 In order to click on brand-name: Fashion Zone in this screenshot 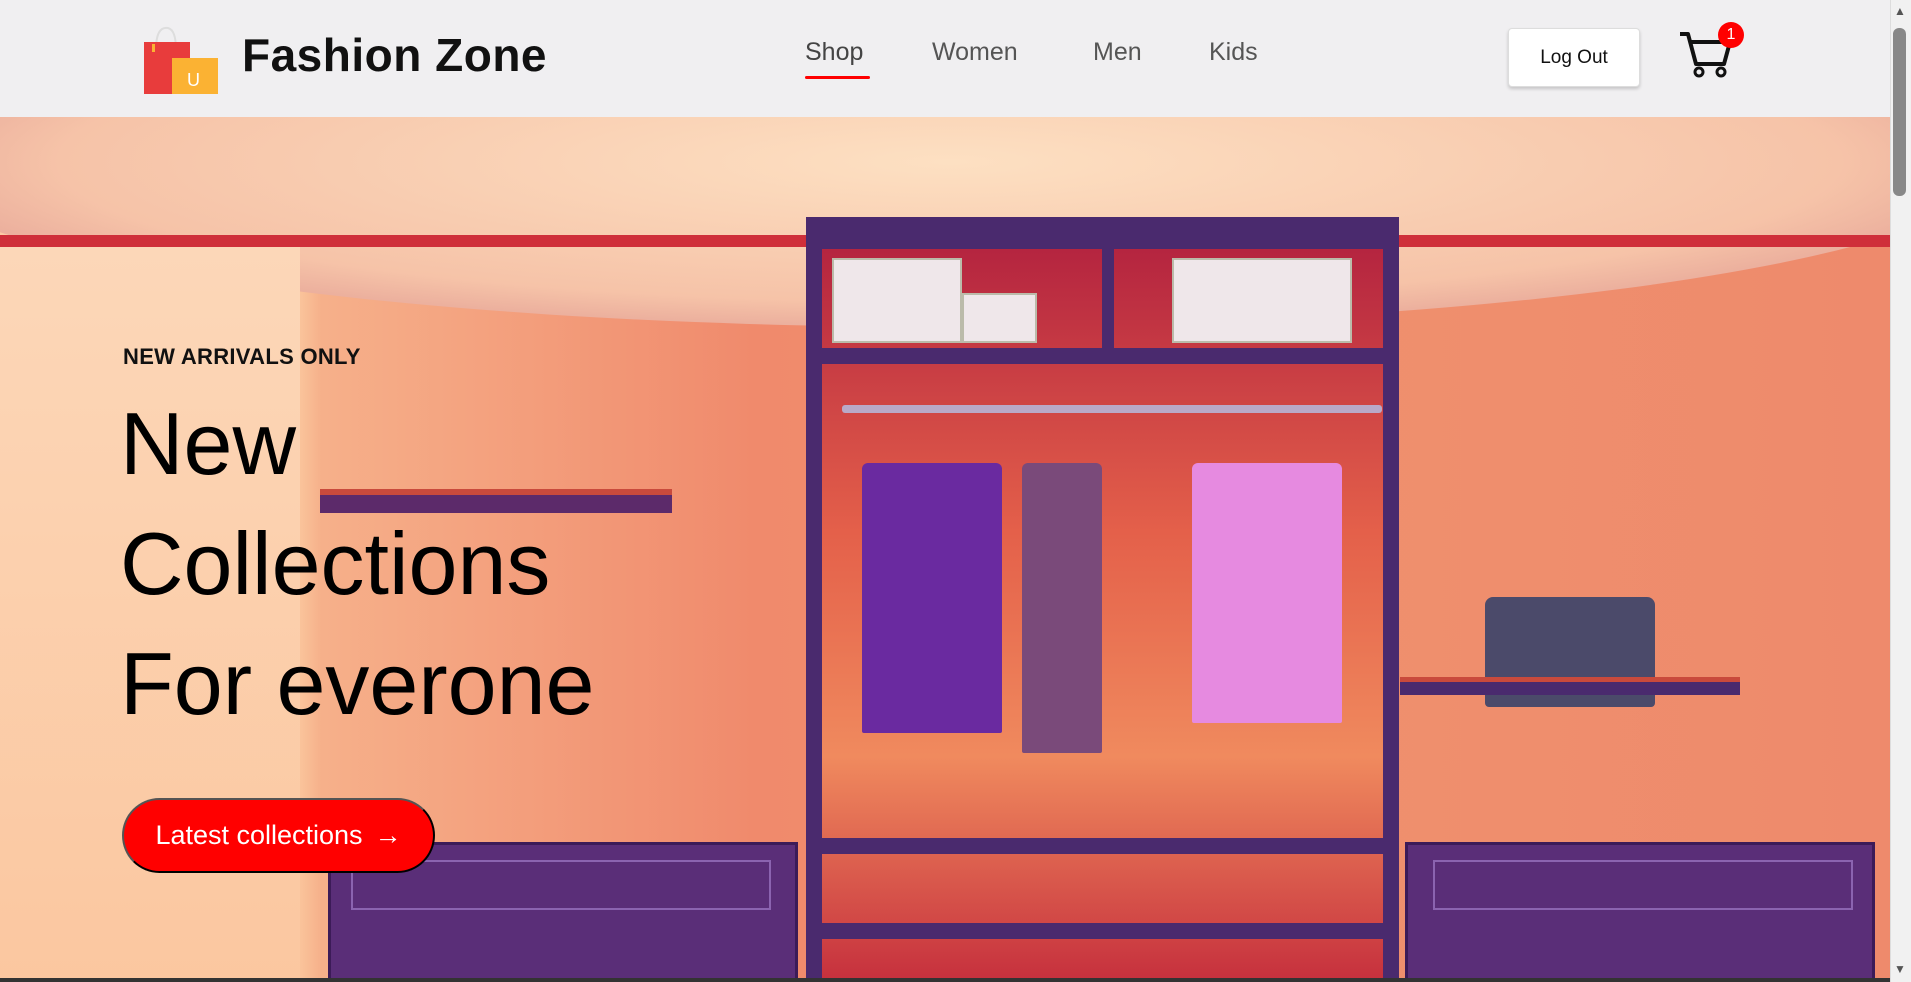, I will do `click(394, 55)`.